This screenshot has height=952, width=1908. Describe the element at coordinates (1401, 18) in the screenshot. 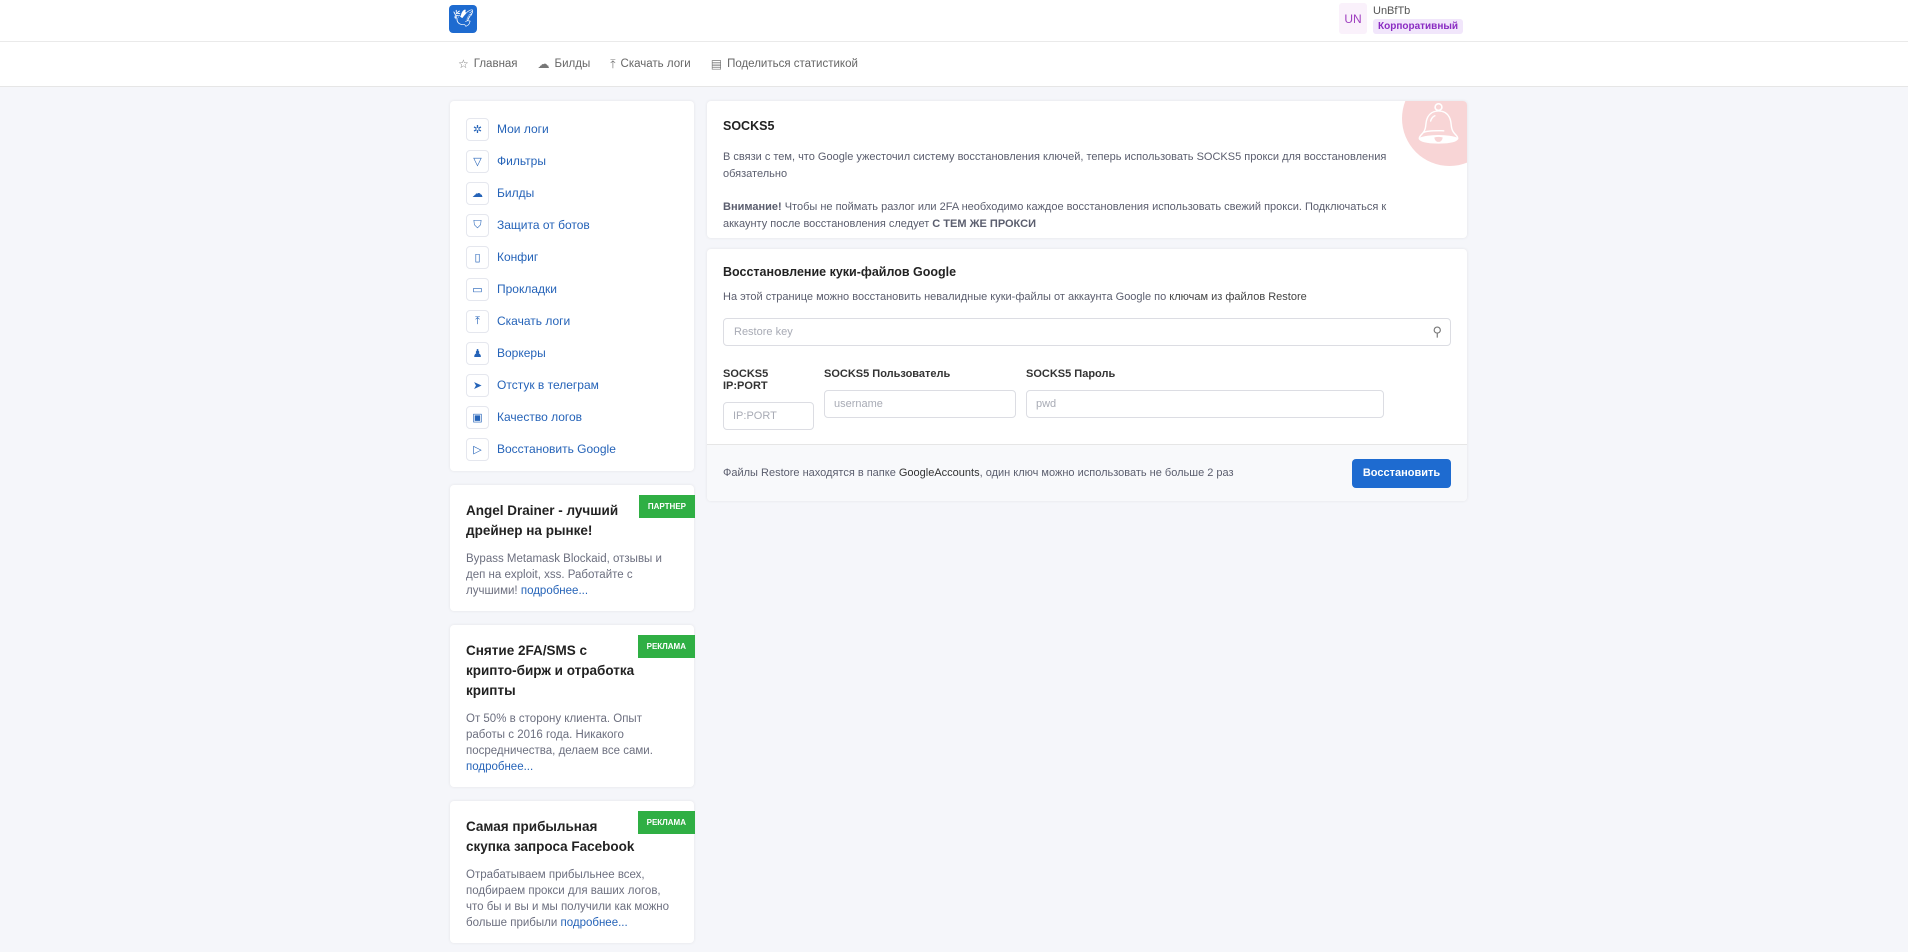

I see `user-profile: UN UnBfTb Корпоративный` at that location.